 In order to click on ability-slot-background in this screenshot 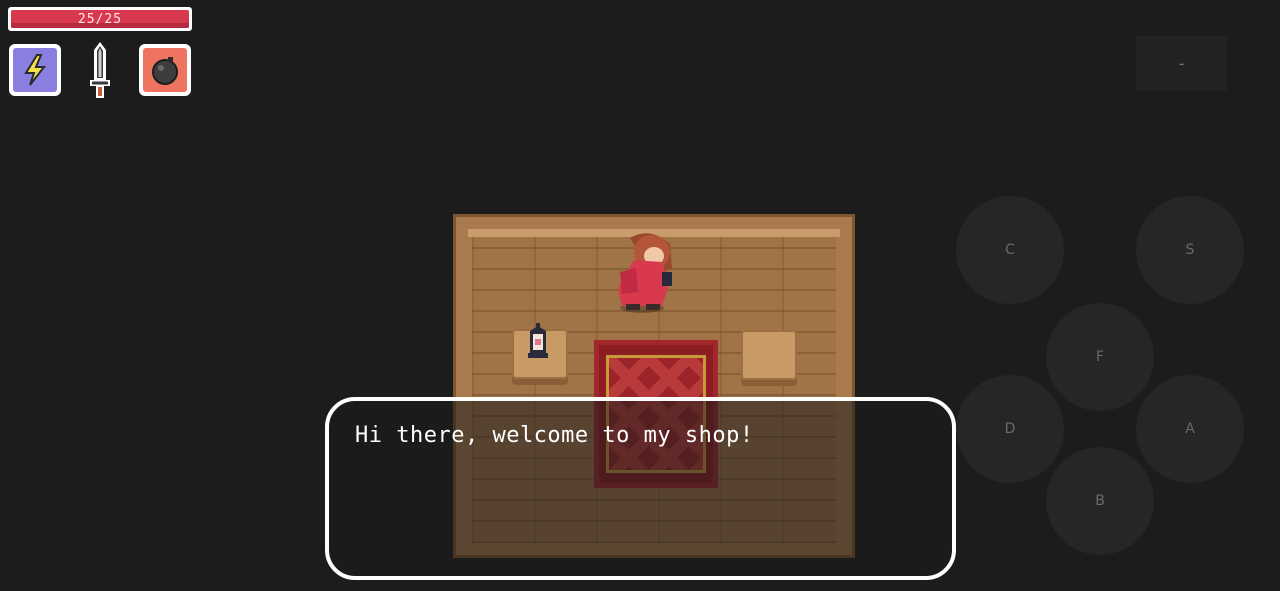, I will do `click(35, 70)`.